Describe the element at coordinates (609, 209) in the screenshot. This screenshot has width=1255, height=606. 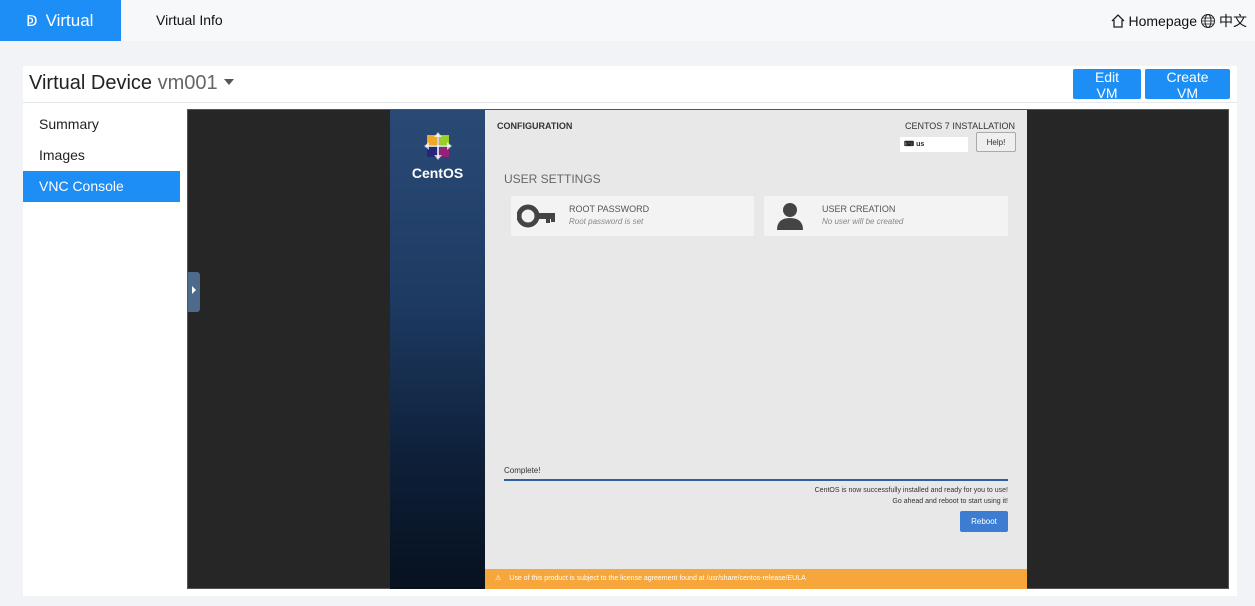
I see `spoke-title: ROOT PASSWORD` at that location.